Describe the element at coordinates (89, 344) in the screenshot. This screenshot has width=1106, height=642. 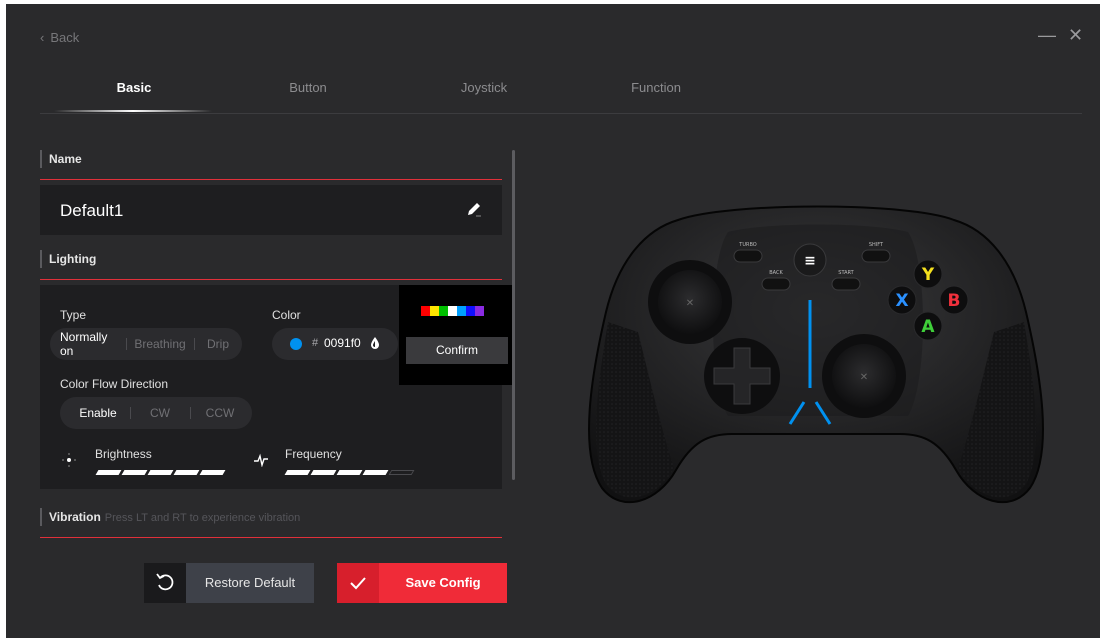
I see `type-option-normally-on: Normally on` at that location.